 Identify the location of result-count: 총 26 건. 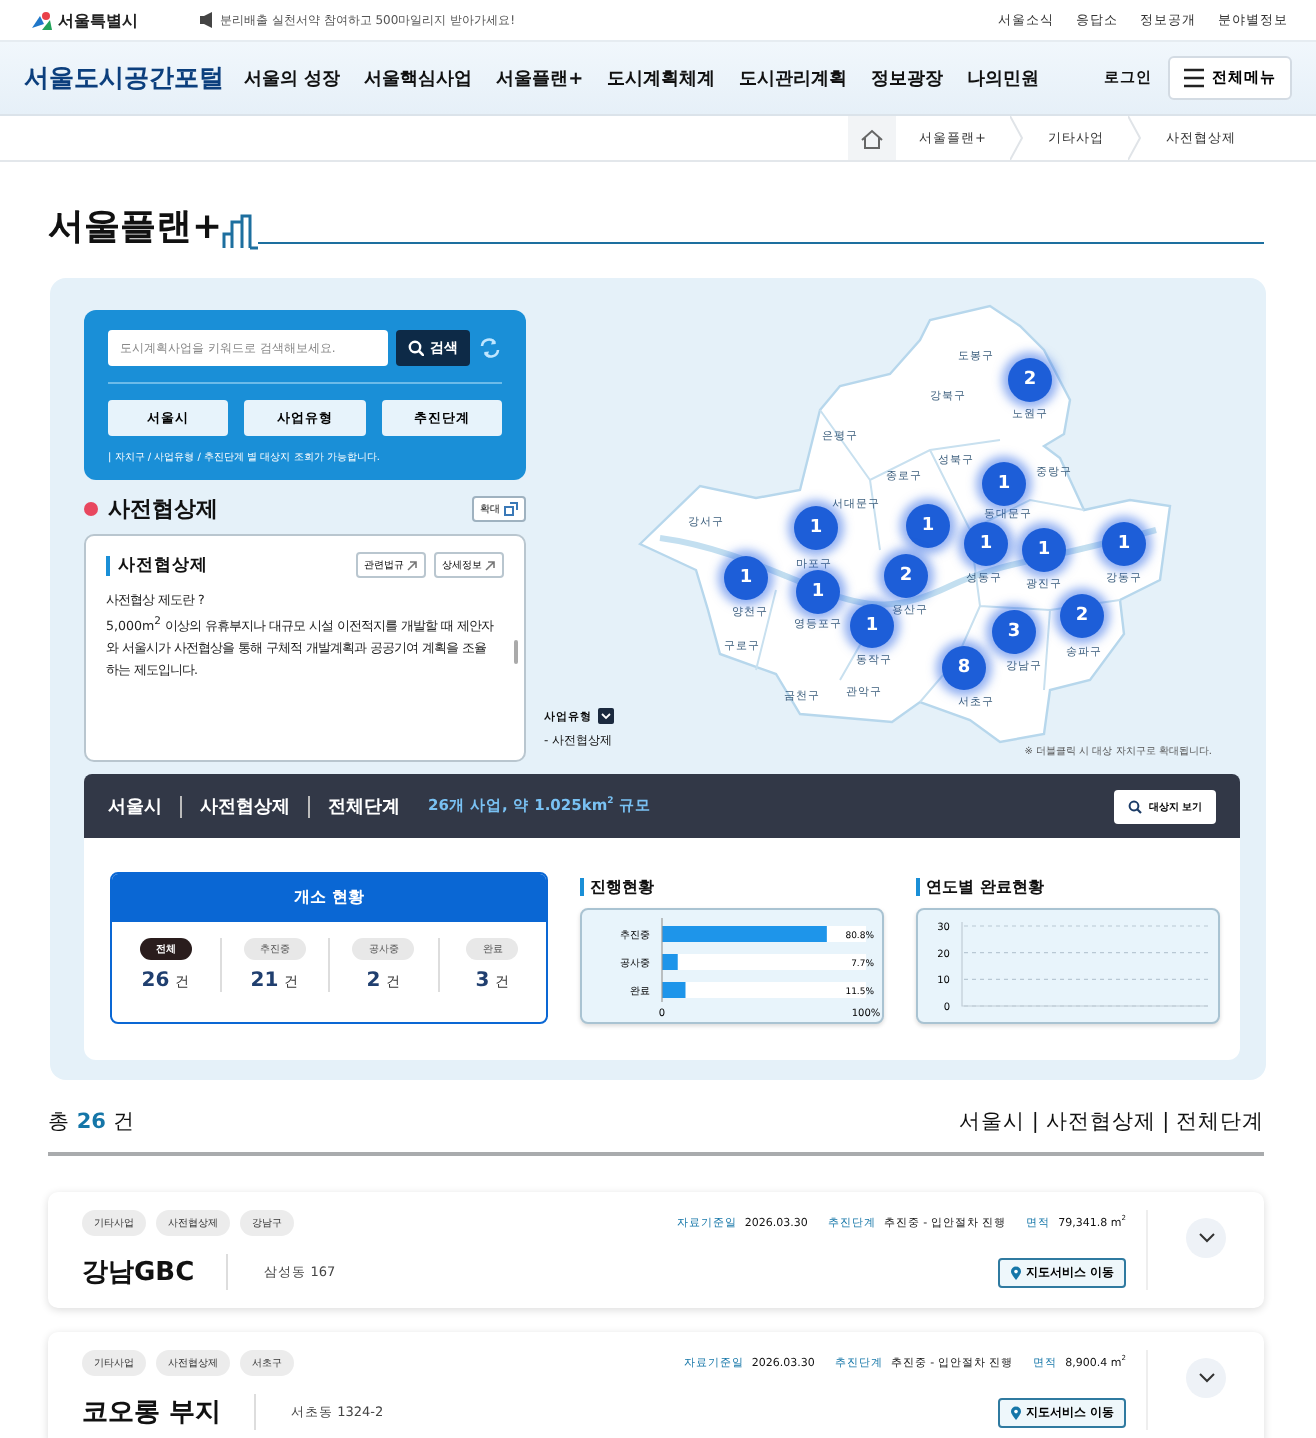
(91, 1122).